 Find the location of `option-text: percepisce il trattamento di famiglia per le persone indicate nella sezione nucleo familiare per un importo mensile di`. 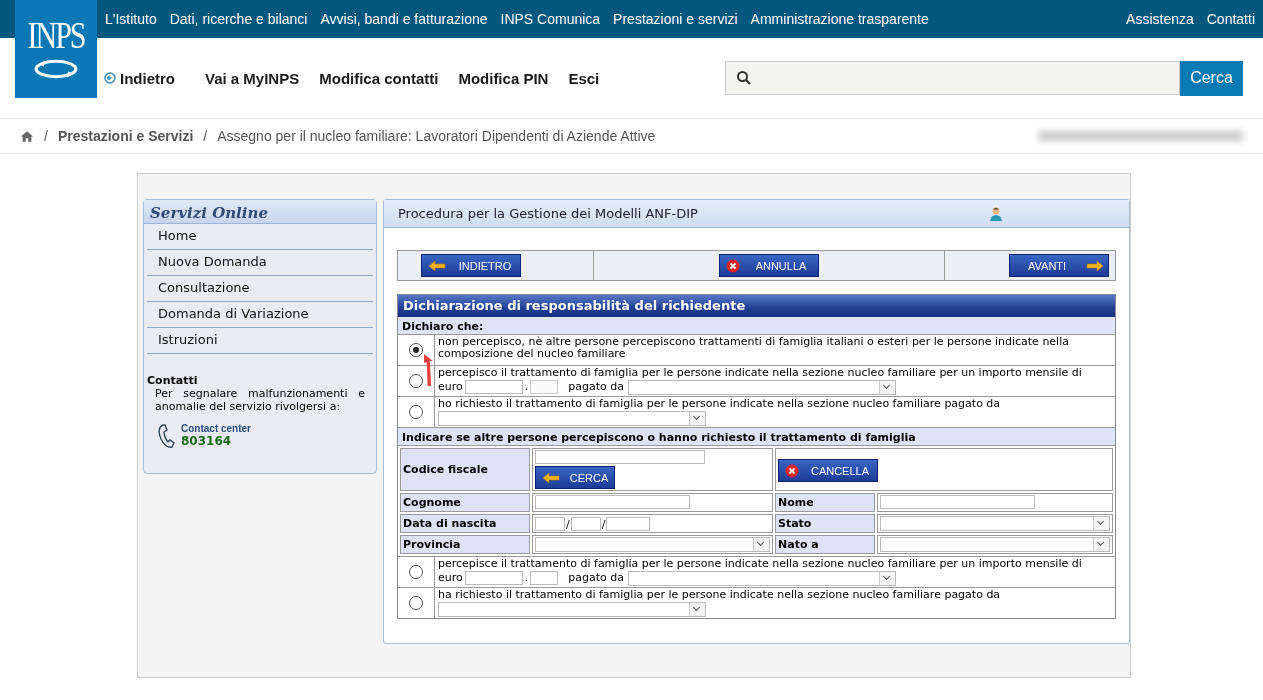

option-text: percepisce il trattamento di famiglia per le persone indicate nella sezione nucleo familiare per un importo mensile di is located at coordinates (760, 564).